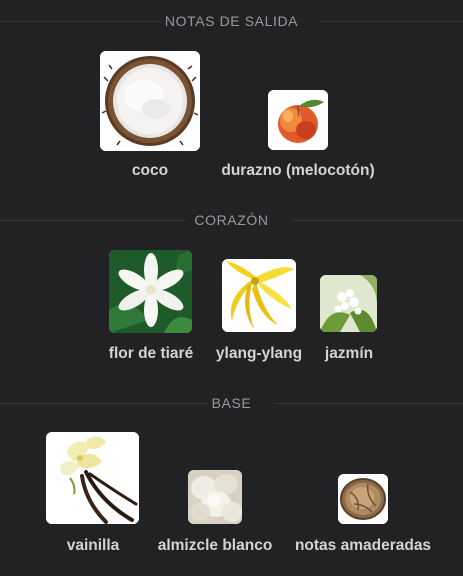 Image resolution: width=463 pixels, height=576 pixels. What do you see at coordinates (93, 545) in the screenshot?
I see `note-label: vainilla` at bounding box center [93, 545].